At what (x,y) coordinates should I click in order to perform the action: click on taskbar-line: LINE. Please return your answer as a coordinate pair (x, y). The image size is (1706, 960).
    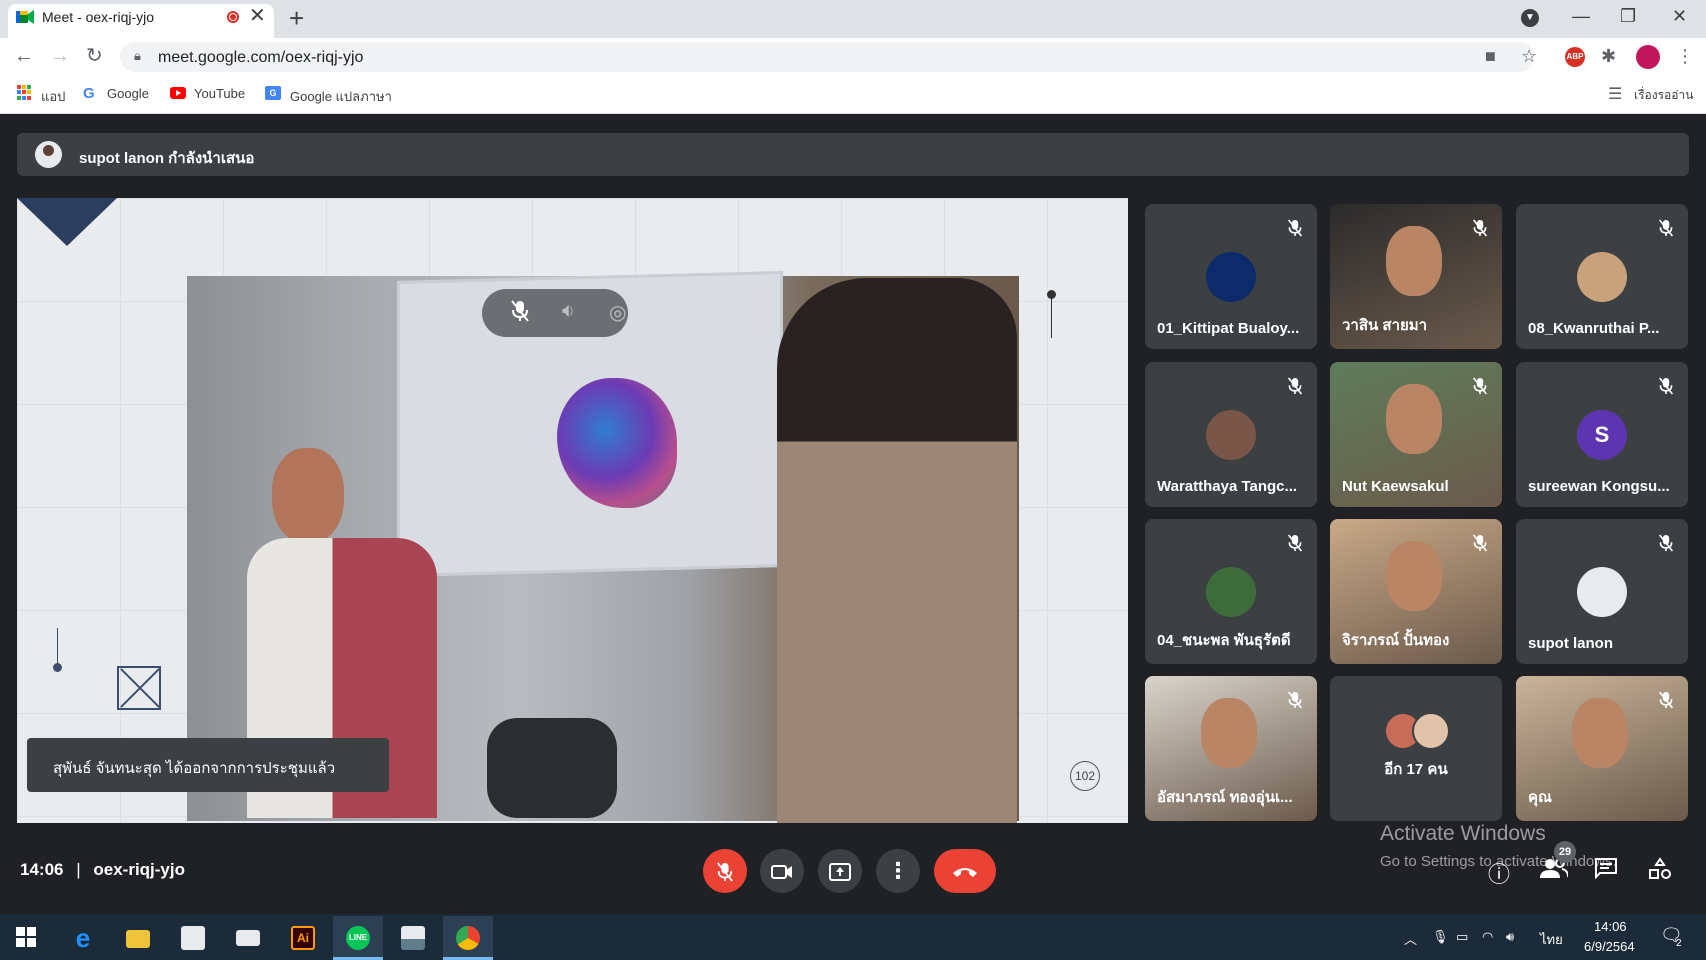
    Looking at the image, I should click on (358, 938).